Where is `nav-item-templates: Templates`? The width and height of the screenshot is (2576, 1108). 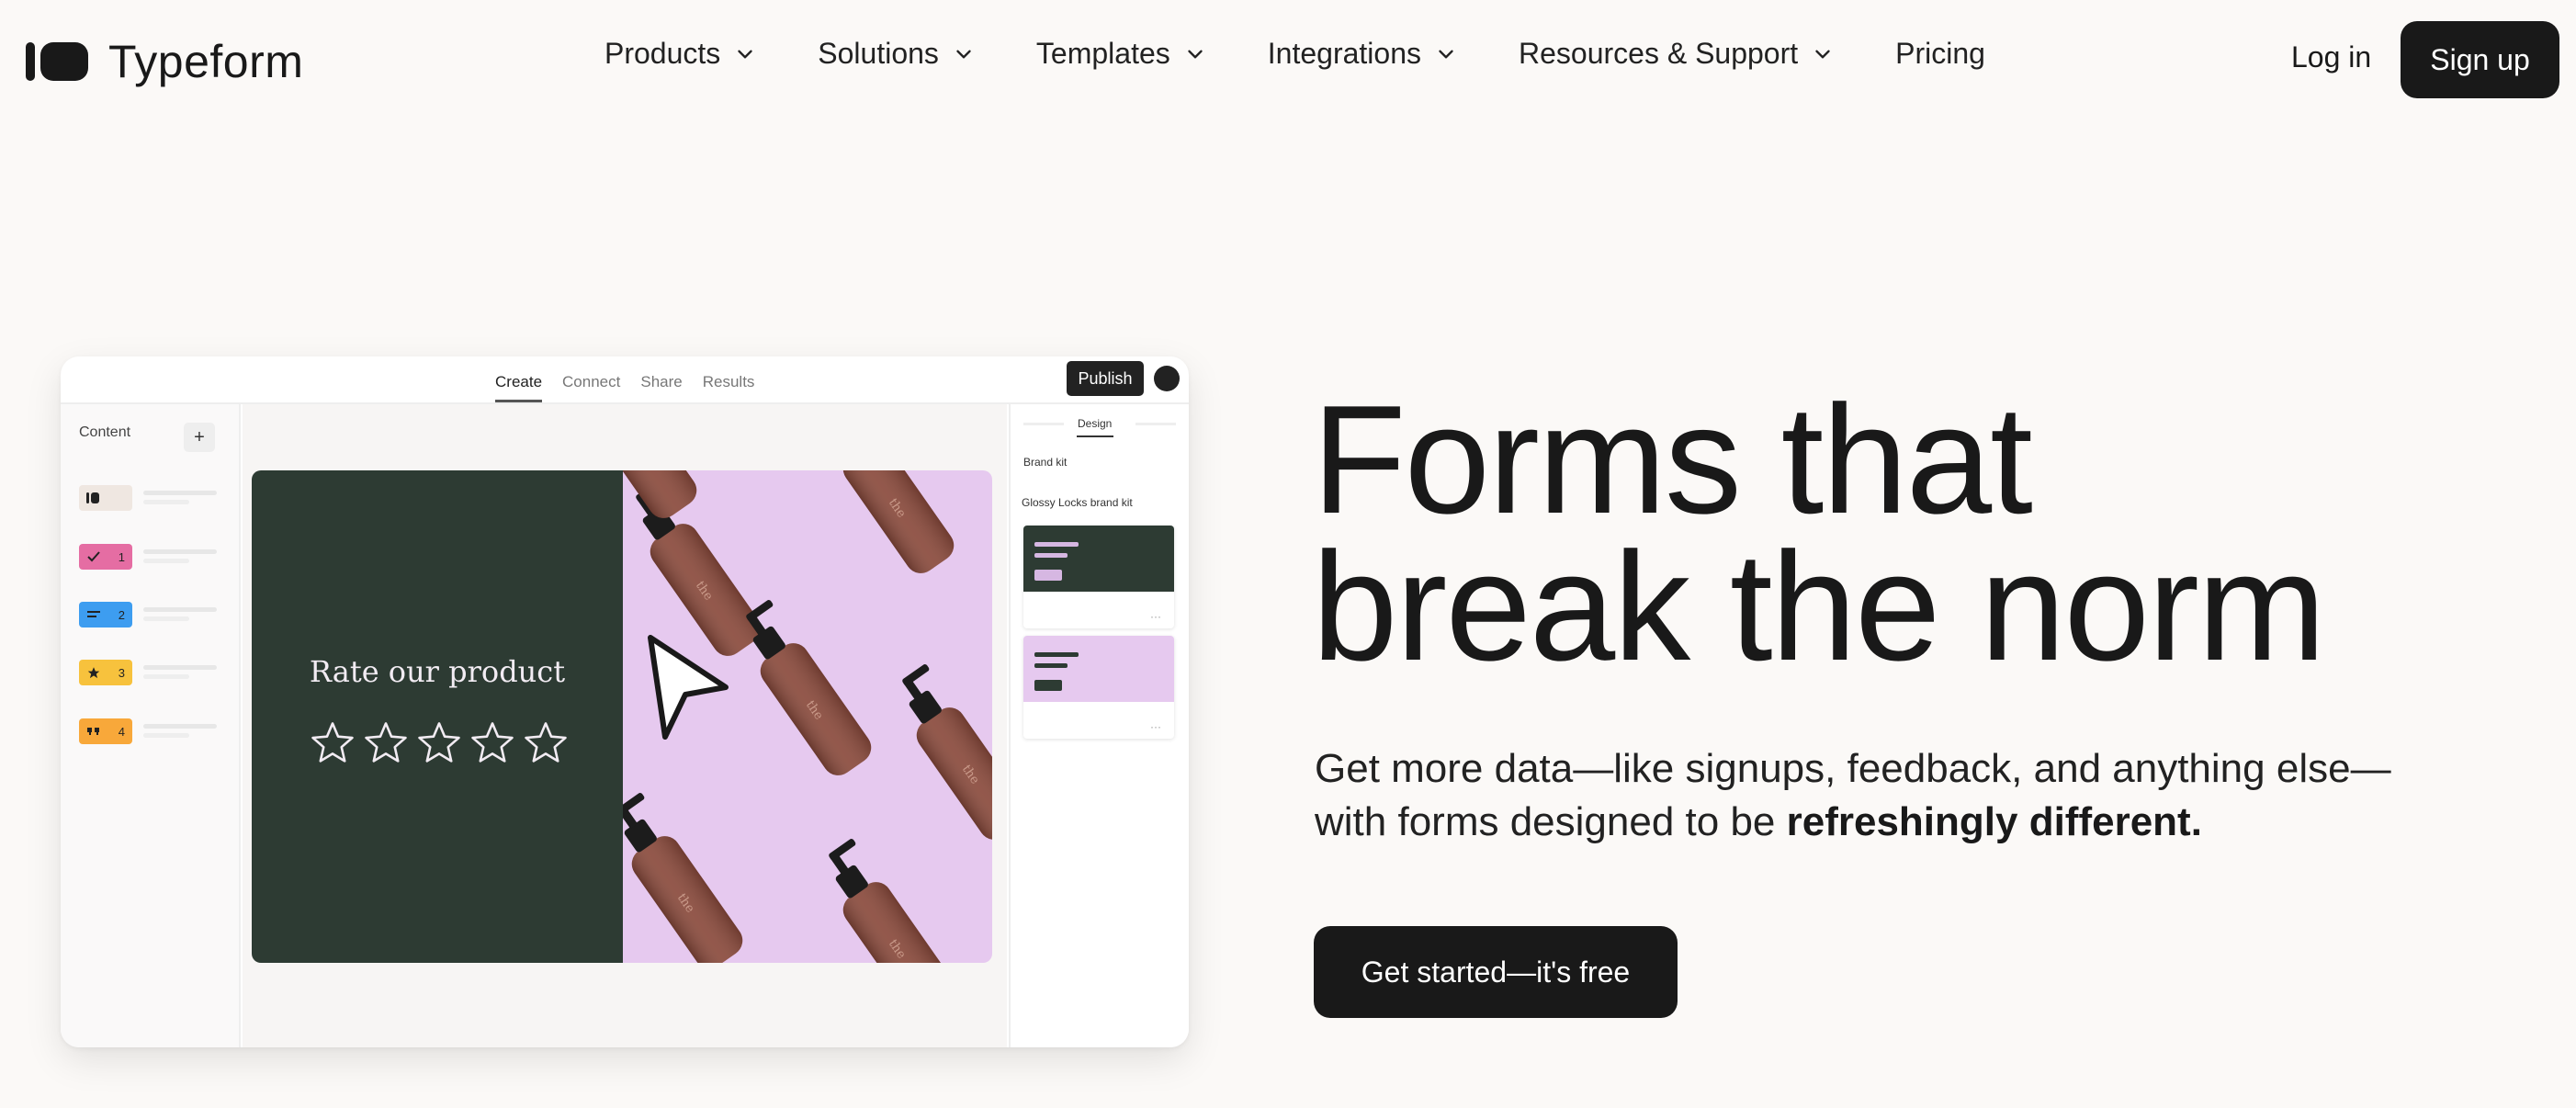 nav-item-templates: Templates is located at coordinates (1121, 54).